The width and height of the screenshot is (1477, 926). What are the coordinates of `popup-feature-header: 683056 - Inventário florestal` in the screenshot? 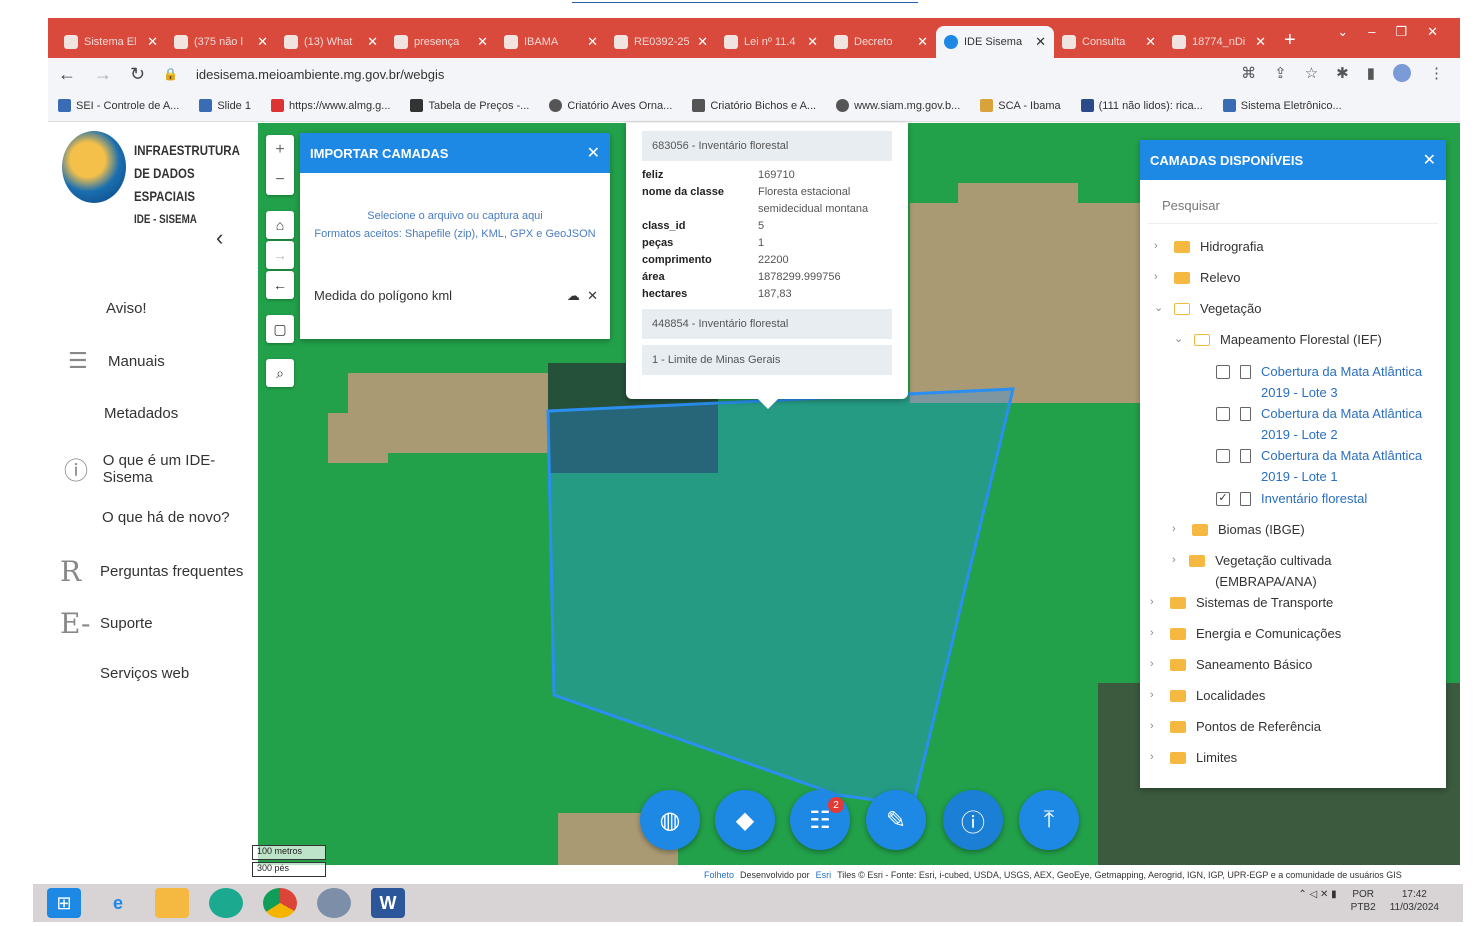 It's located at (767, 146).